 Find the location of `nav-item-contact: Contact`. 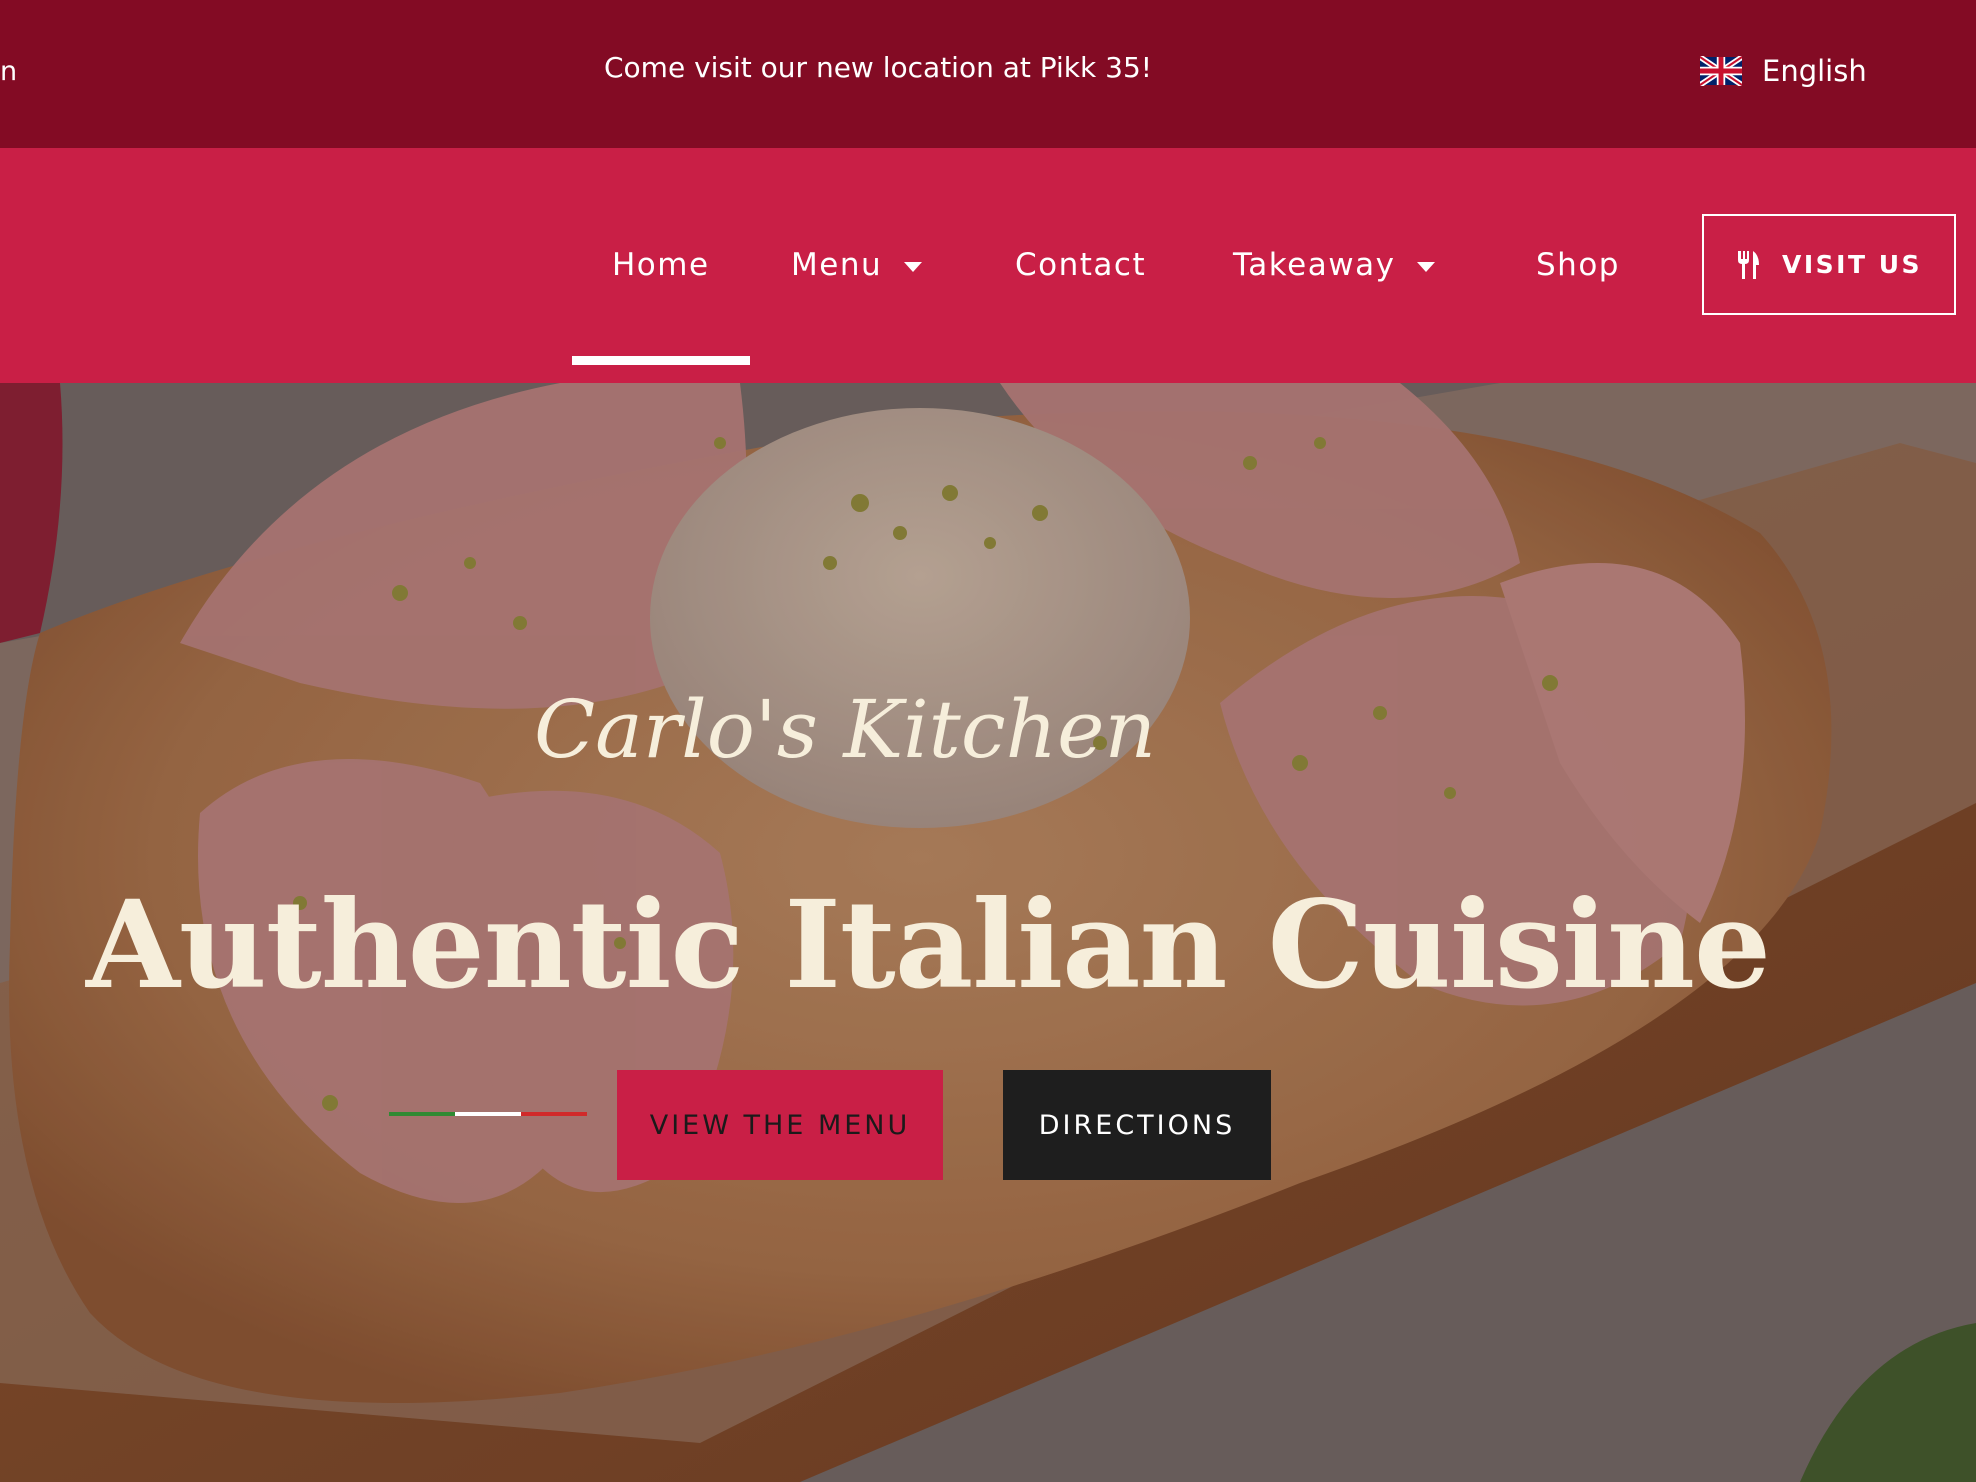

nav-item-contact: Contact is located at coordinates (1080, 265).